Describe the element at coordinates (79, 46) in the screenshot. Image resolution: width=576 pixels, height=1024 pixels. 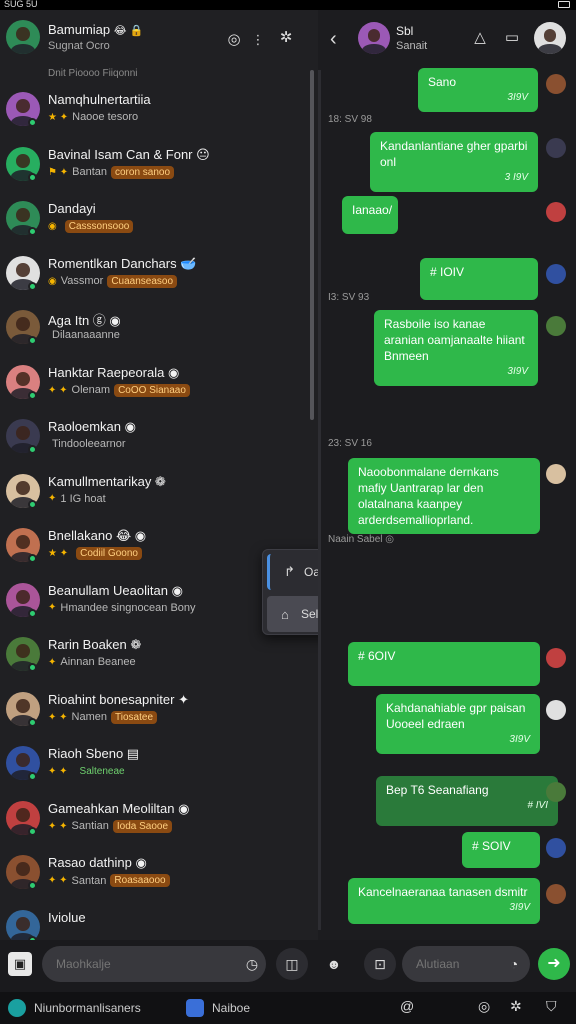
I see `my-status: Sugnat Ocro` at that location.